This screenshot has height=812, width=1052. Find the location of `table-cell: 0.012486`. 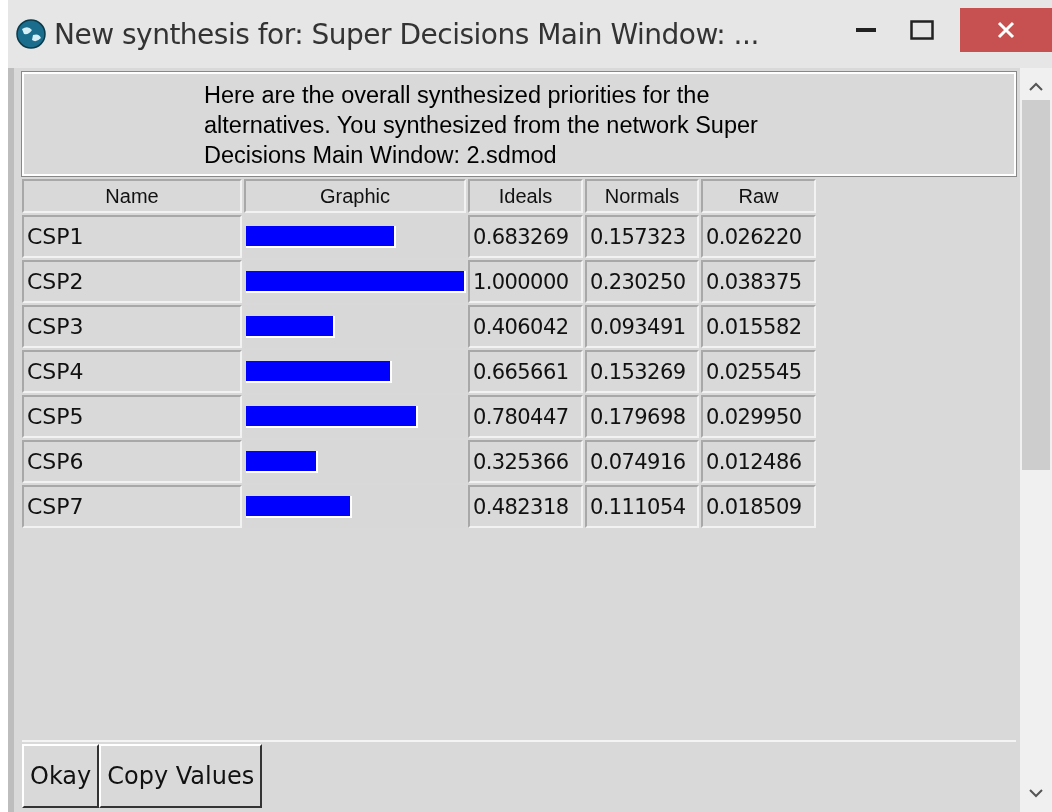

table-cell: 0.012486 is located at coordinates (758, 461).